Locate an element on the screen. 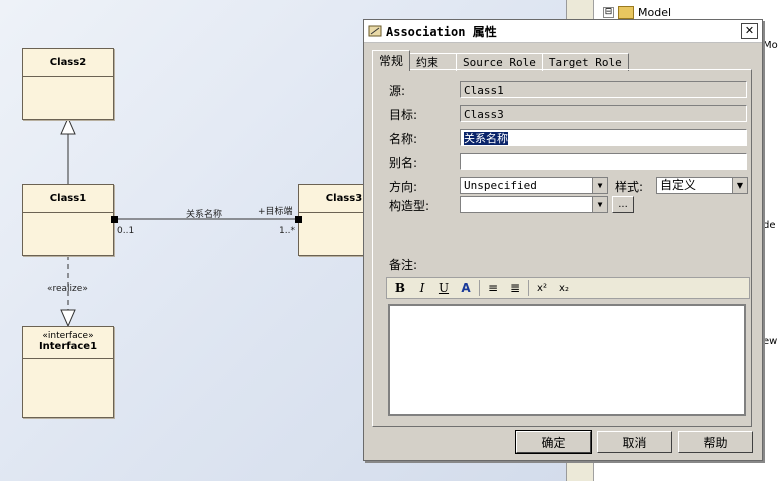 Image resolution: width=778 pixels, height=481 pixels. tab-strip: 常规 约束 Source Role Target Role is located at coordinates (500, 60).